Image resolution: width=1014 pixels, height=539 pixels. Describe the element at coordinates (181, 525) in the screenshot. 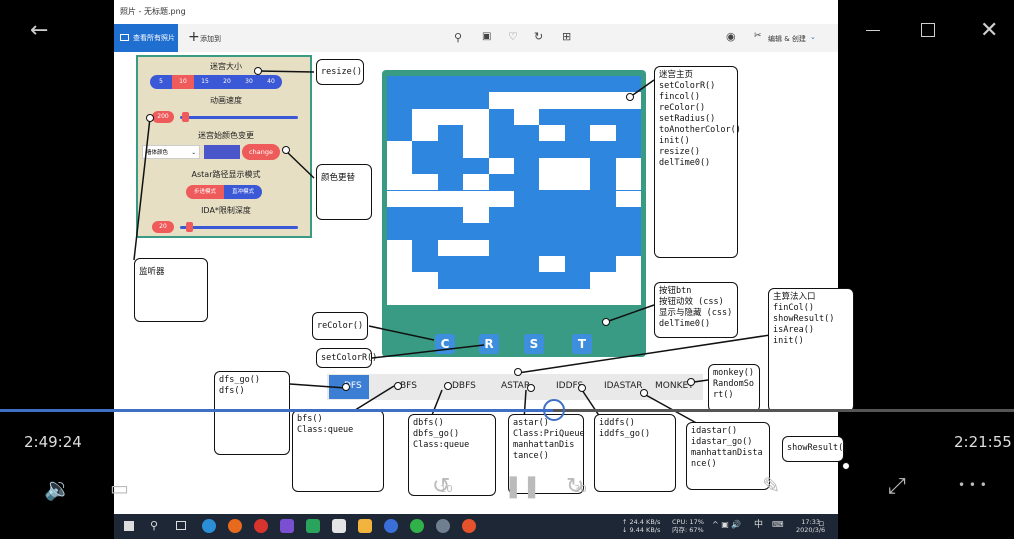

I see `task-view-icon` at that location.